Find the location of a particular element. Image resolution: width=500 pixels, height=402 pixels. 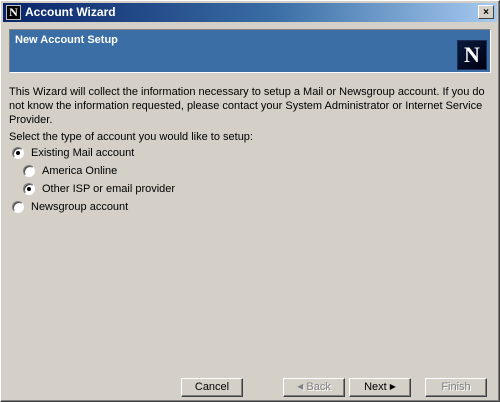

radio-other-isp-indicator is located at coordinates (29, 189).